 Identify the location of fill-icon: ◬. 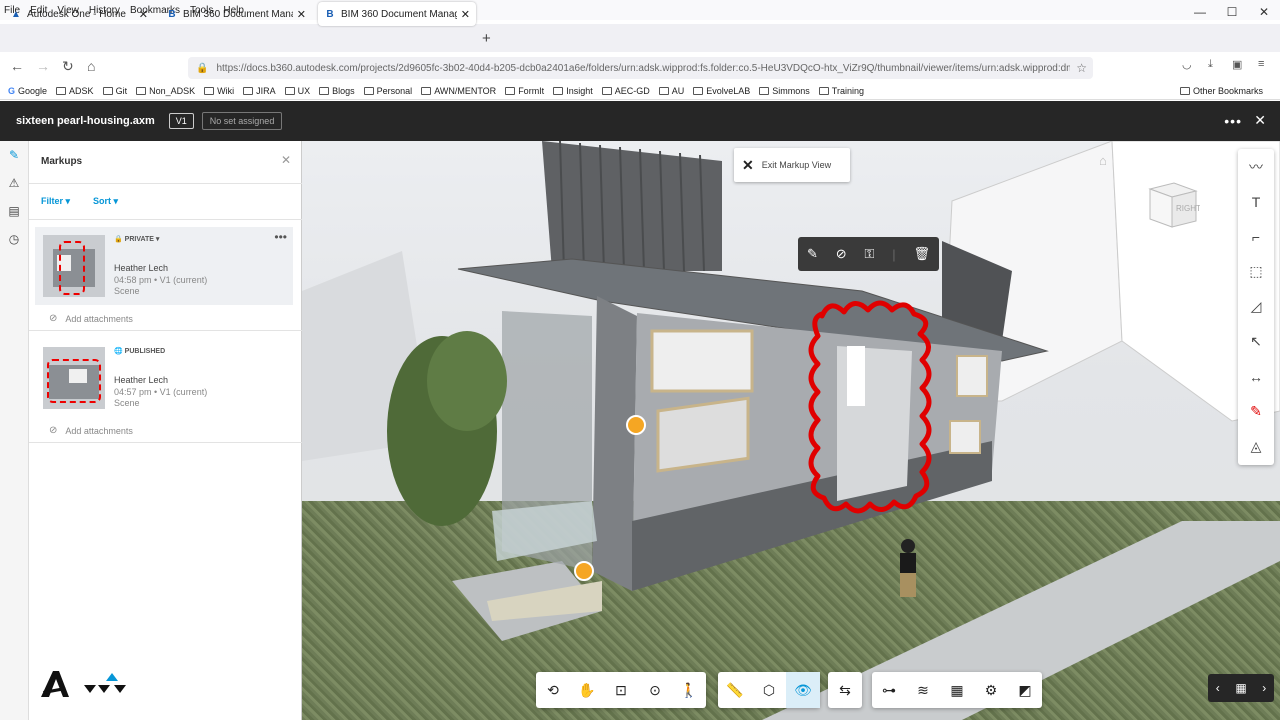
(1256, 446).